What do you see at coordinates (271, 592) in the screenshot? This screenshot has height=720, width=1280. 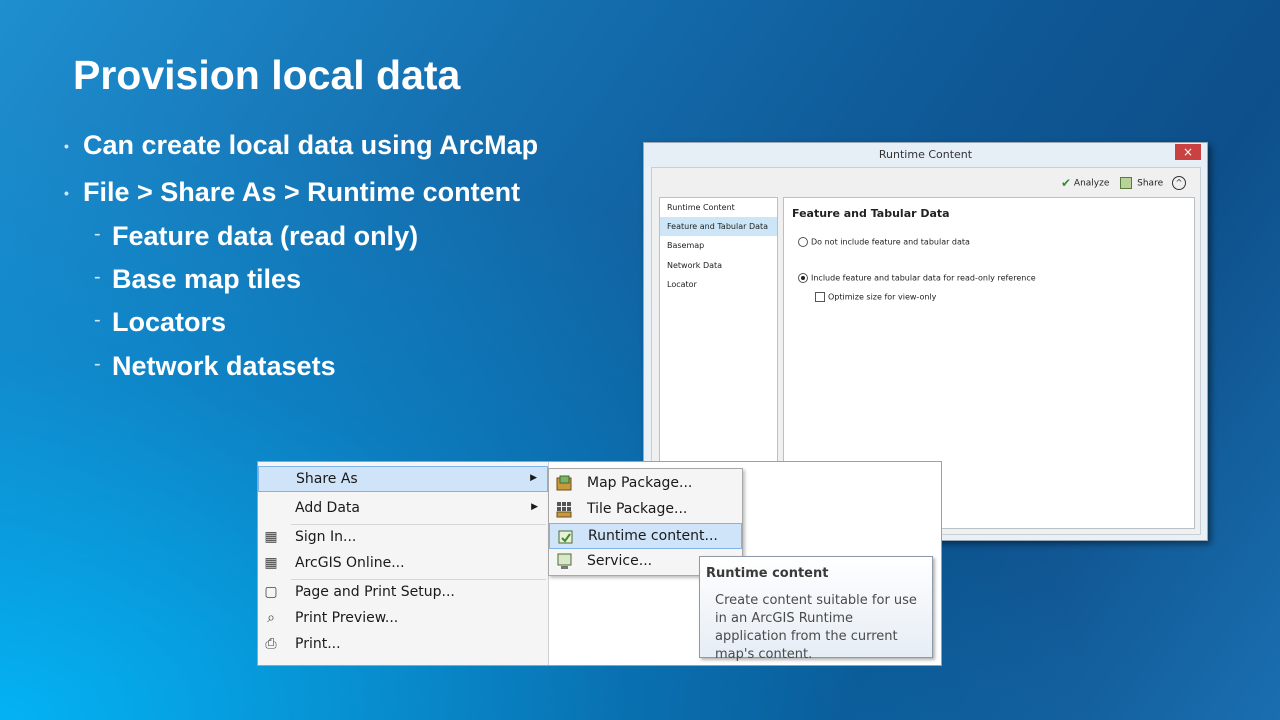 I see `page-setup-icon: ▢` at bounding box center [271, 592].